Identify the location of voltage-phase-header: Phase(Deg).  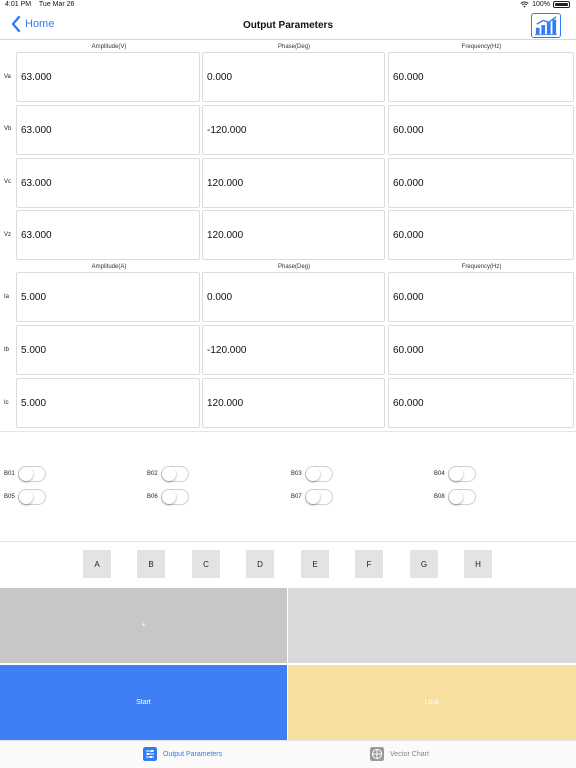
(293, 47).